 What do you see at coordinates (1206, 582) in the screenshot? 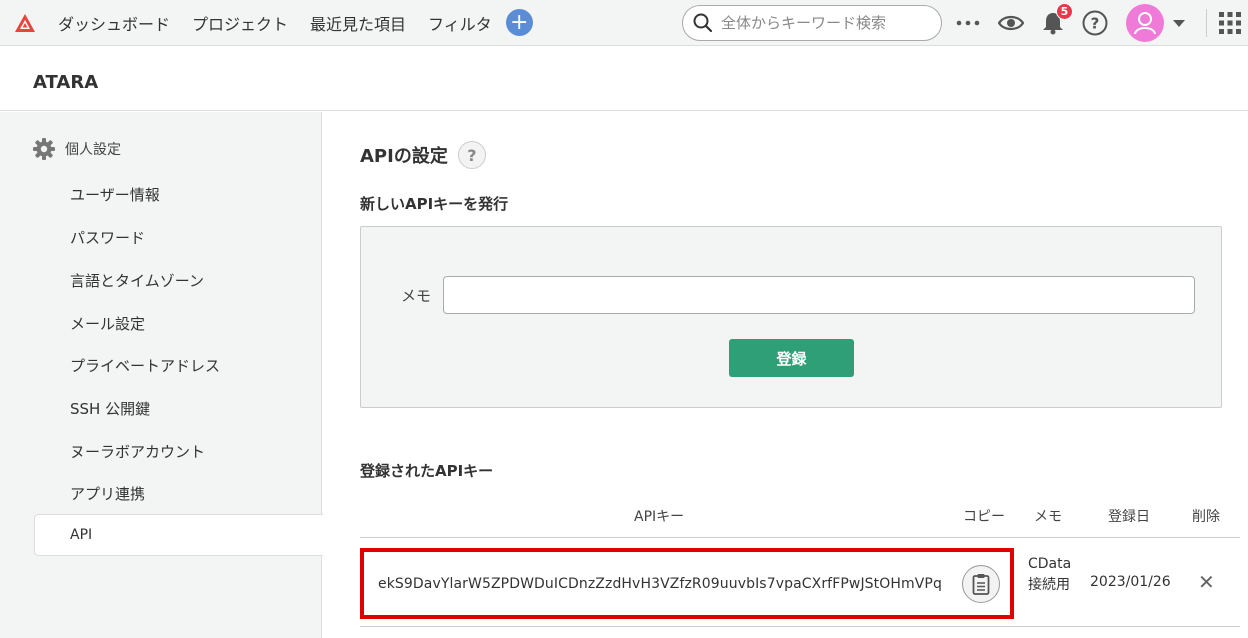
I see `delete-icon: ✕` at bounding box center [1206, 582].